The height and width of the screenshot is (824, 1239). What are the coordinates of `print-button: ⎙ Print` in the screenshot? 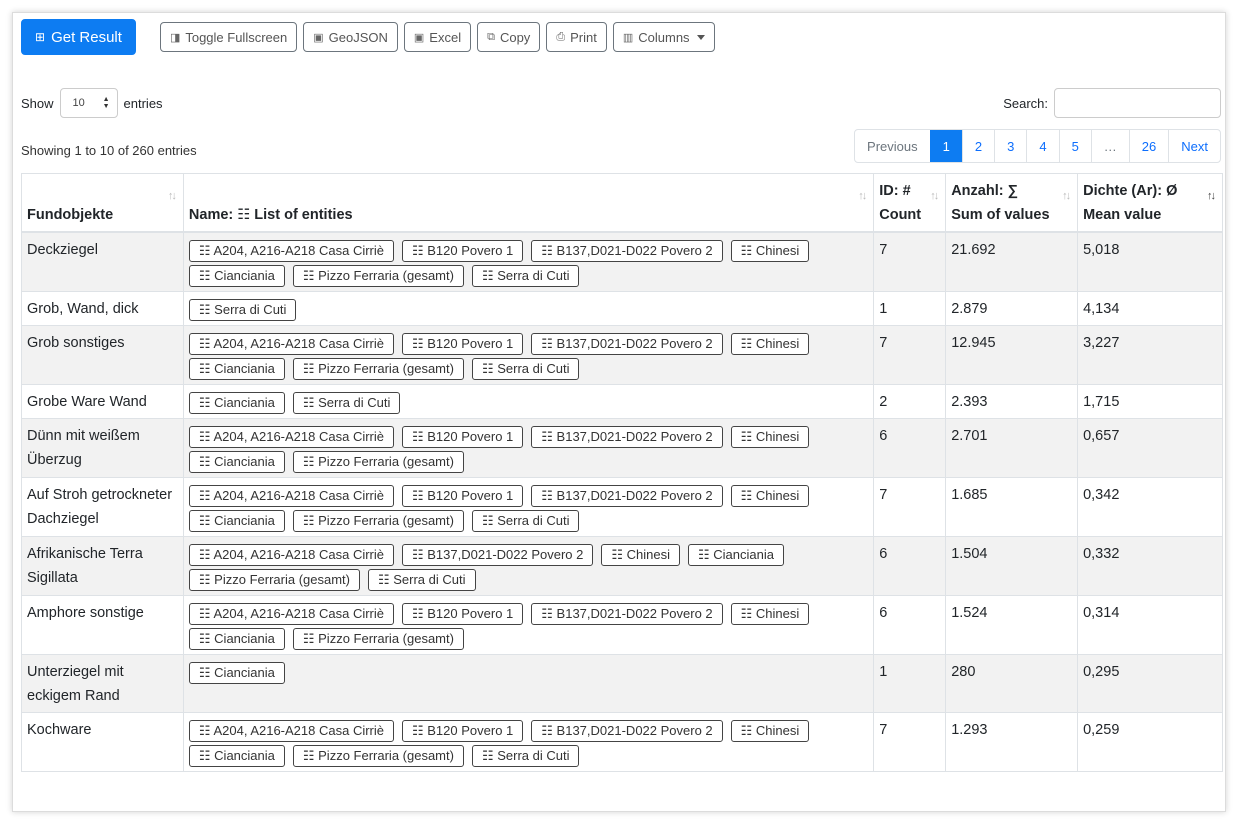 It's located at (576, 37).